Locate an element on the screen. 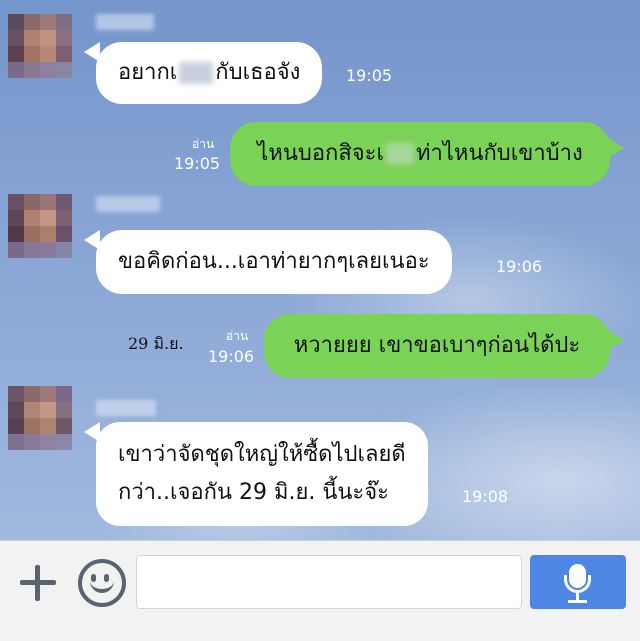 The image size is (640, 641). message-text: กับเธอจัง is located at coordinates (258, 72).